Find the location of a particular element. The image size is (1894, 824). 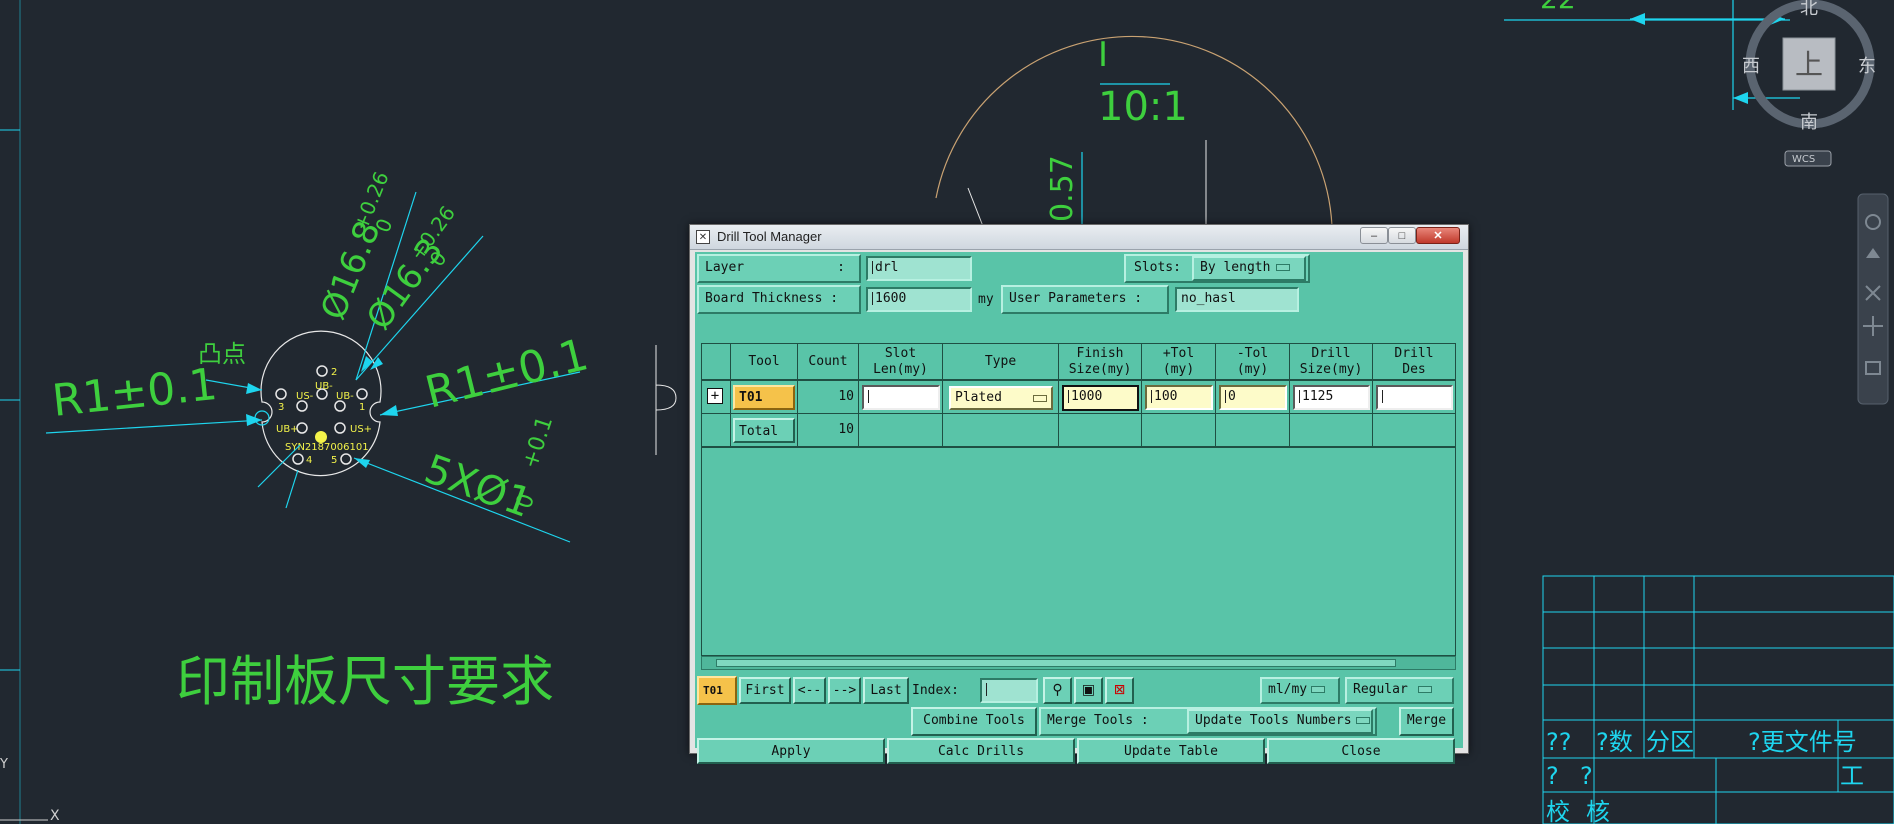

compass-west-label: 西 is located at coordinates (1751, 66).